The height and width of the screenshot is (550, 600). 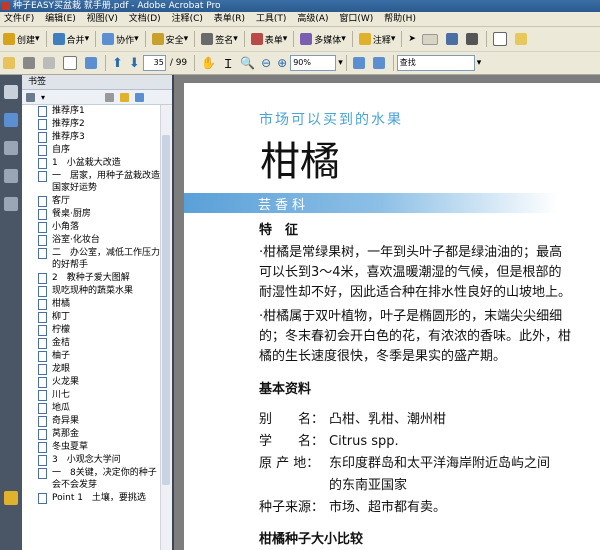 I want to click on bookmark-item: 柠檬, so click(x=91, y=330).